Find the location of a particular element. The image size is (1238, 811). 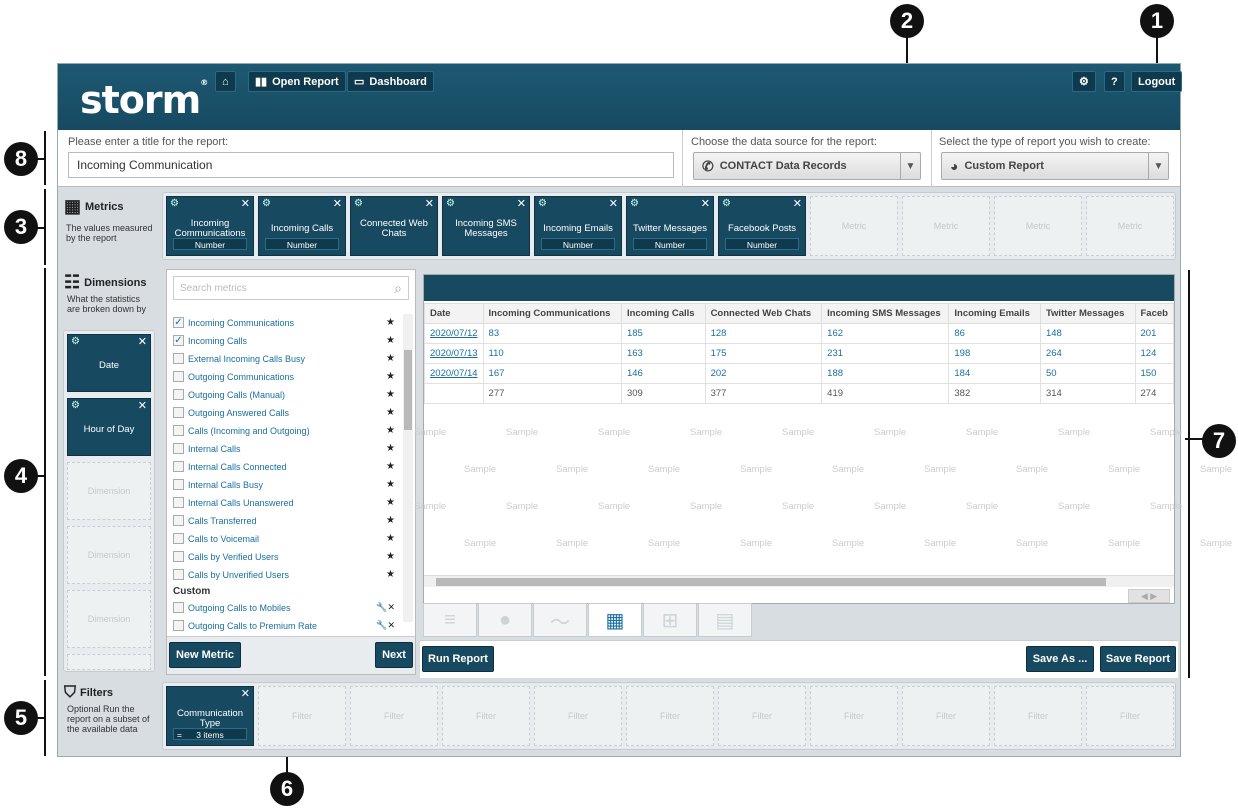

list-item: Internal Calls ★ is located at coordinates (285, 448).